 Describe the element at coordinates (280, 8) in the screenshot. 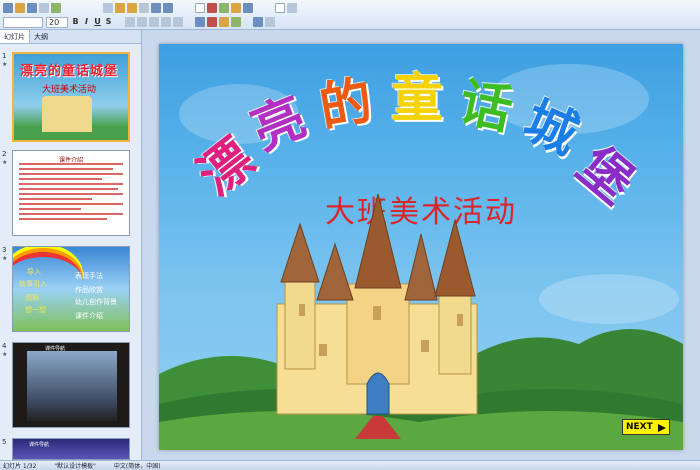

I see `zoom-icon` at that location.